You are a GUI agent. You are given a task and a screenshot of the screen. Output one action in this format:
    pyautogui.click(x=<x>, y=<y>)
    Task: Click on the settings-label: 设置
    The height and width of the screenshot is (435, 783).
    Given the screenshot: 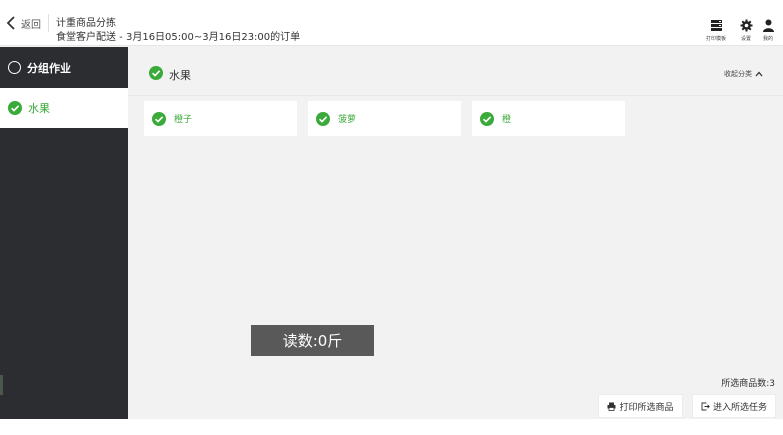 What is the action you would take?
    pyautogui.click(x=745, y=39)
    